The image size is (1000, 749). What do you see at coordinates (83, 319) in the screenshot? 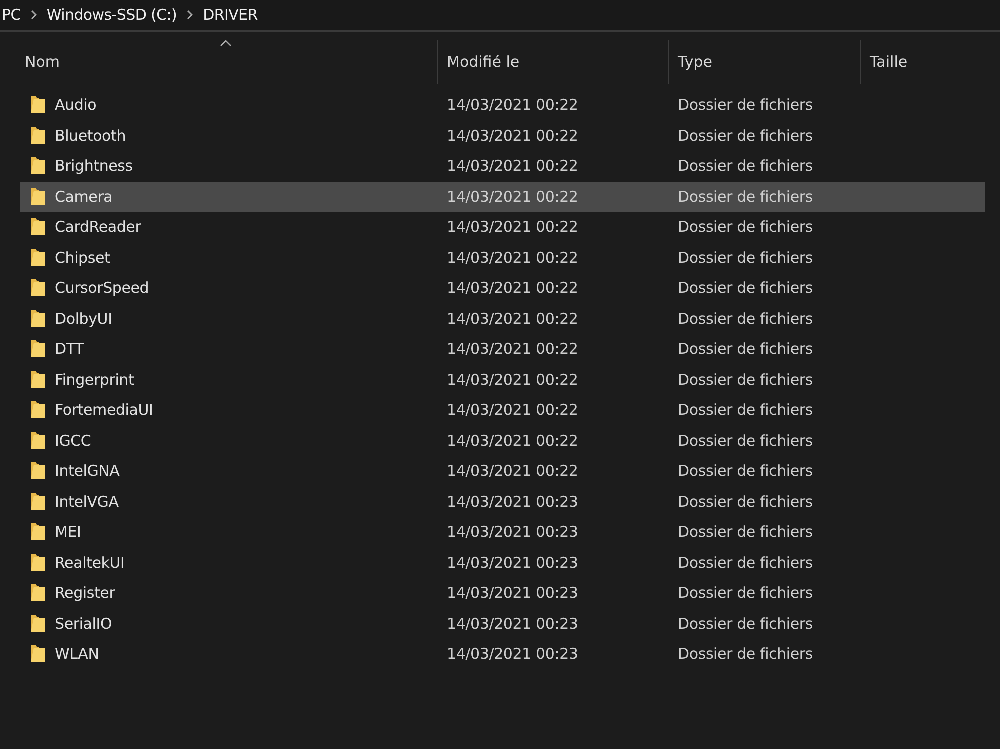
I see `folder-name: DolbyUI` at bounding box center [83, 319].